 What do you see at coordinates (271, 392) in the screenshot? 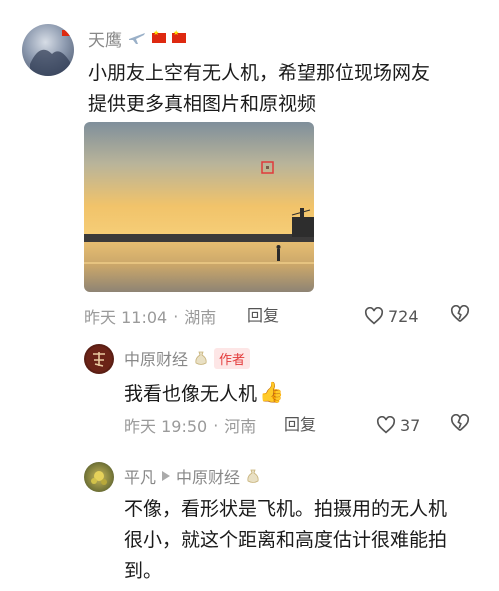
I see `thumbs-up-icon: 👍` at bounding box center [271, 392].